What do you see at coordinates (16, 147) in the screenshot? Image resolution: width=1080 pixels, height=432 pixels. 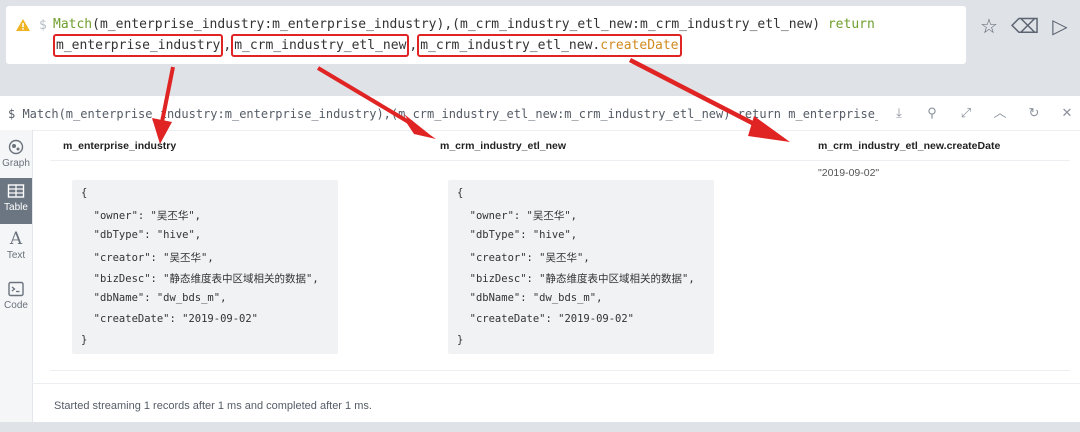 I see `graph-icon` at bounding box center [16, 147].